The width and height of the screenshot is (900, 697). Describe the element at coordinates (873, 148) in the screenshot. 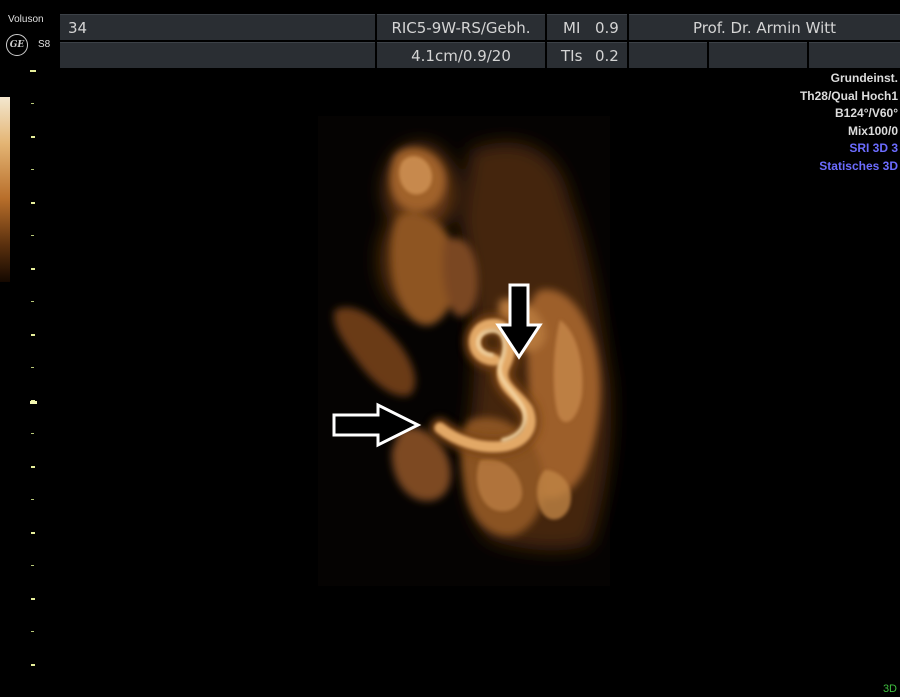

I see `info-line: SRI 3D 3` at that location.